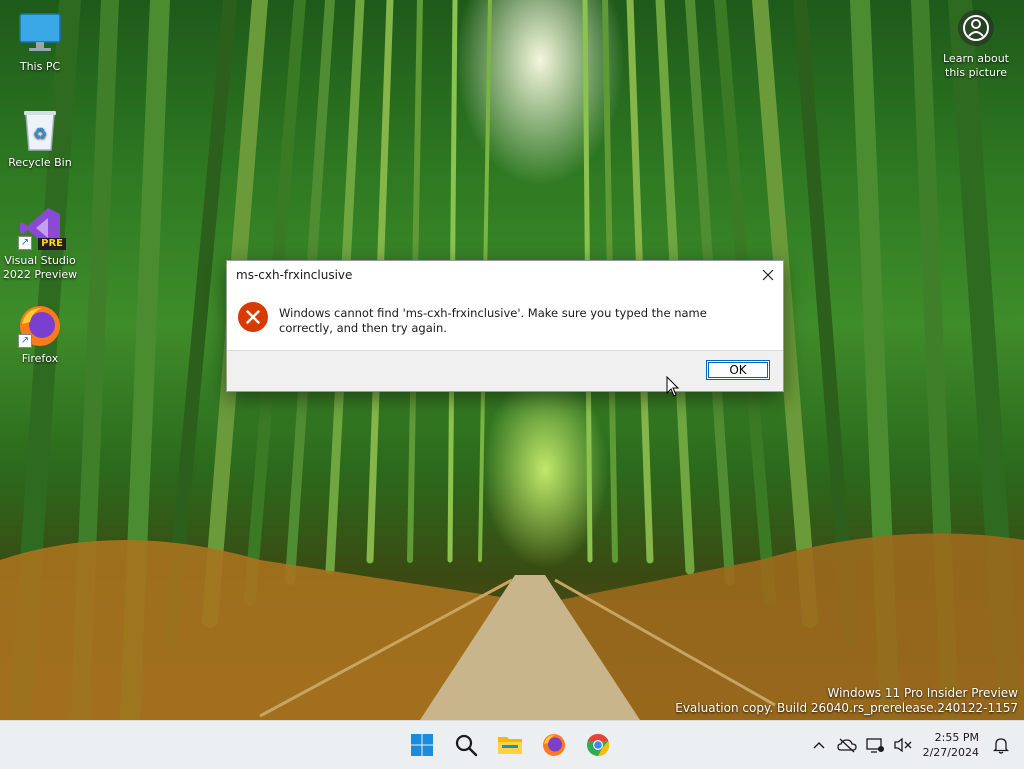  I want to click on taskbar: 2:55 PM 2/27/2024, so click(512, 744).